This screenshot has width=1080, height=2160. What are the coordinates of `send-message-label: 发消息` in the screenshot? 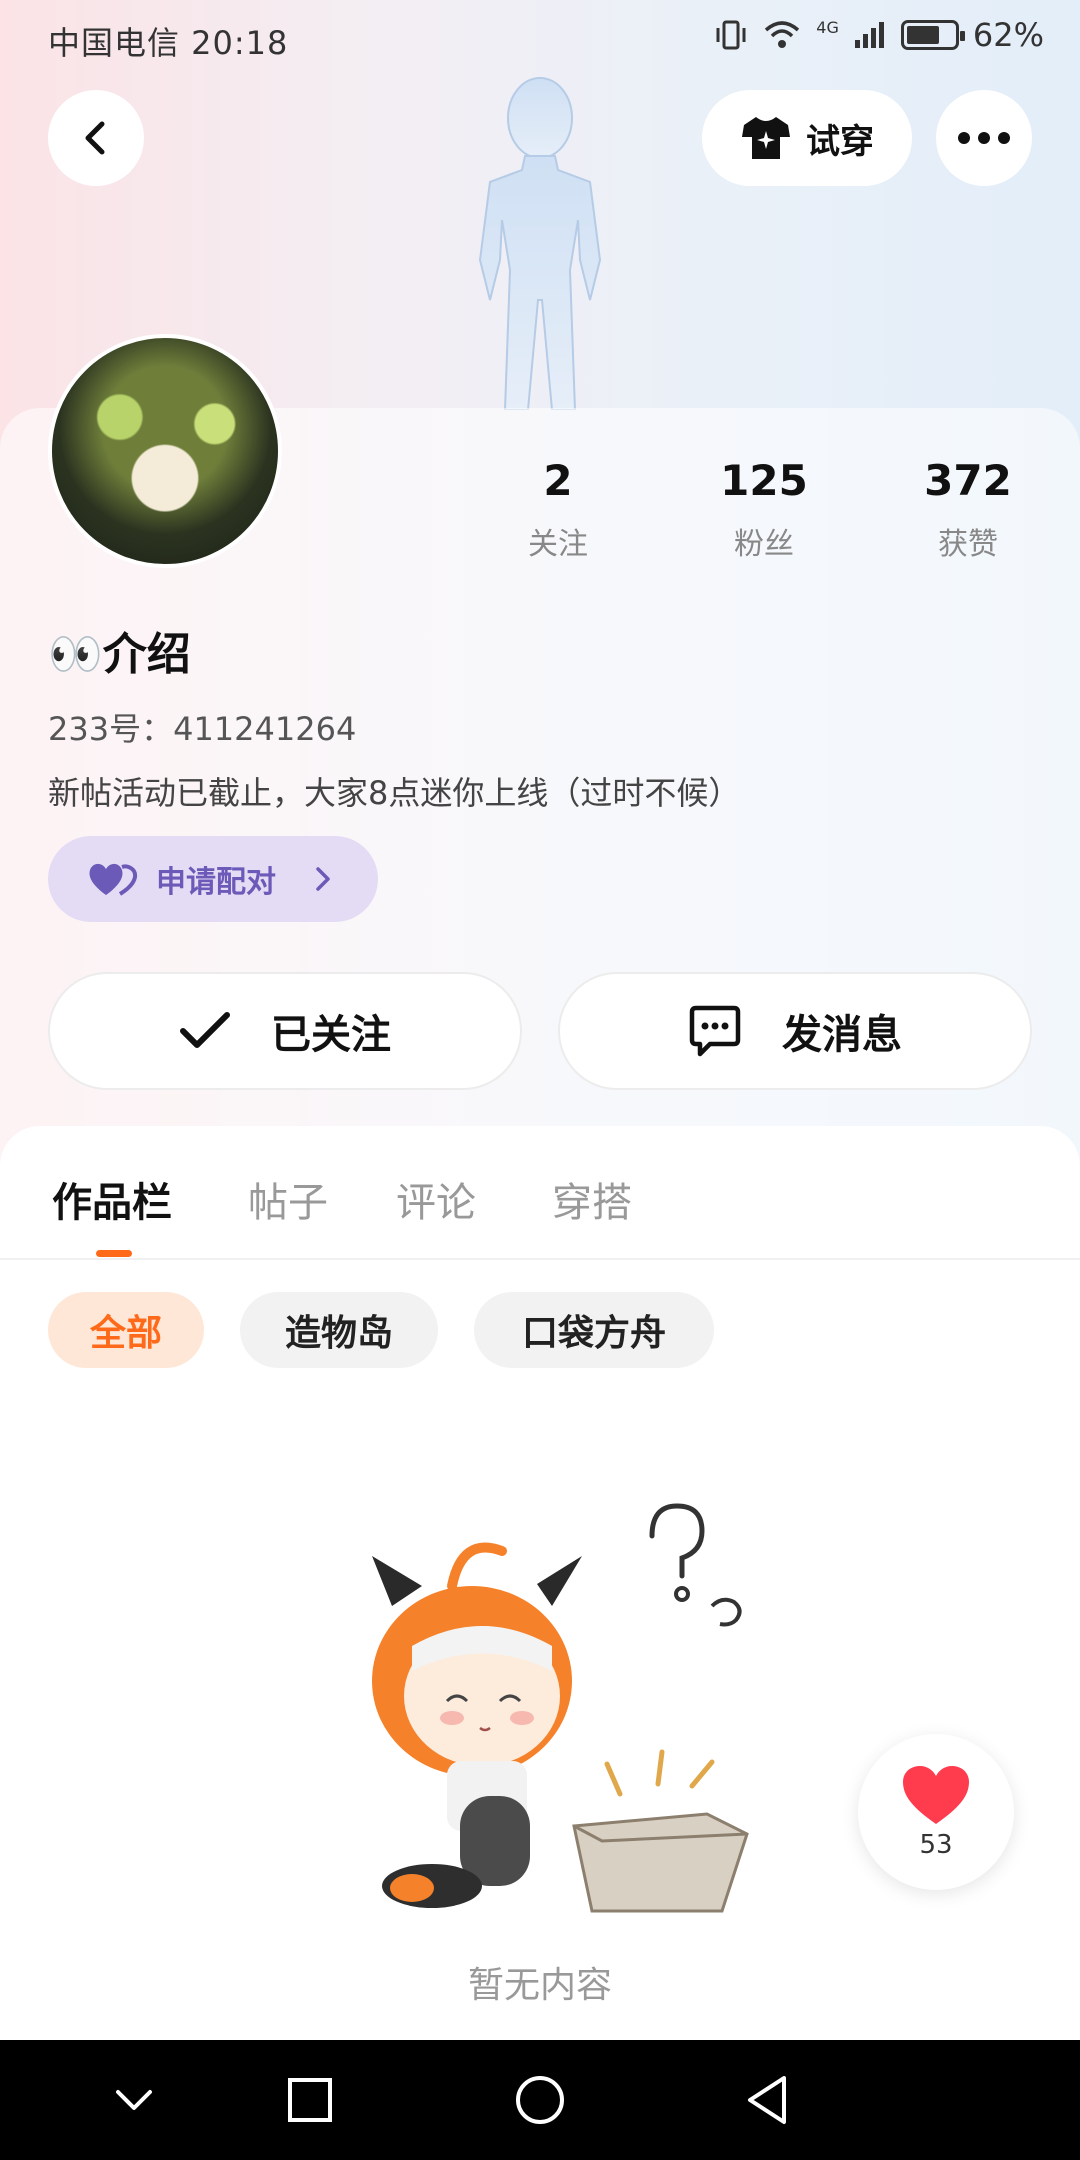 It's located at (842, 1035).